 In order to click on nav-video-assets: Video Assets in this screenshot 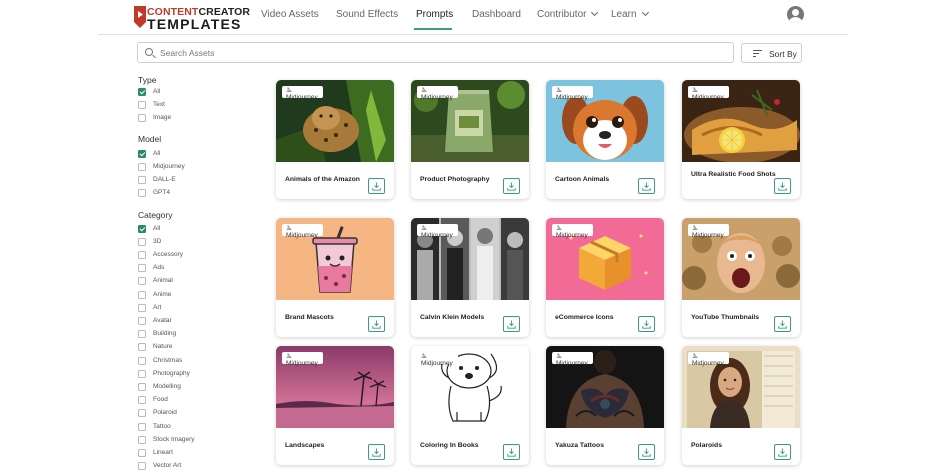, I will do `click(290, 14)`.